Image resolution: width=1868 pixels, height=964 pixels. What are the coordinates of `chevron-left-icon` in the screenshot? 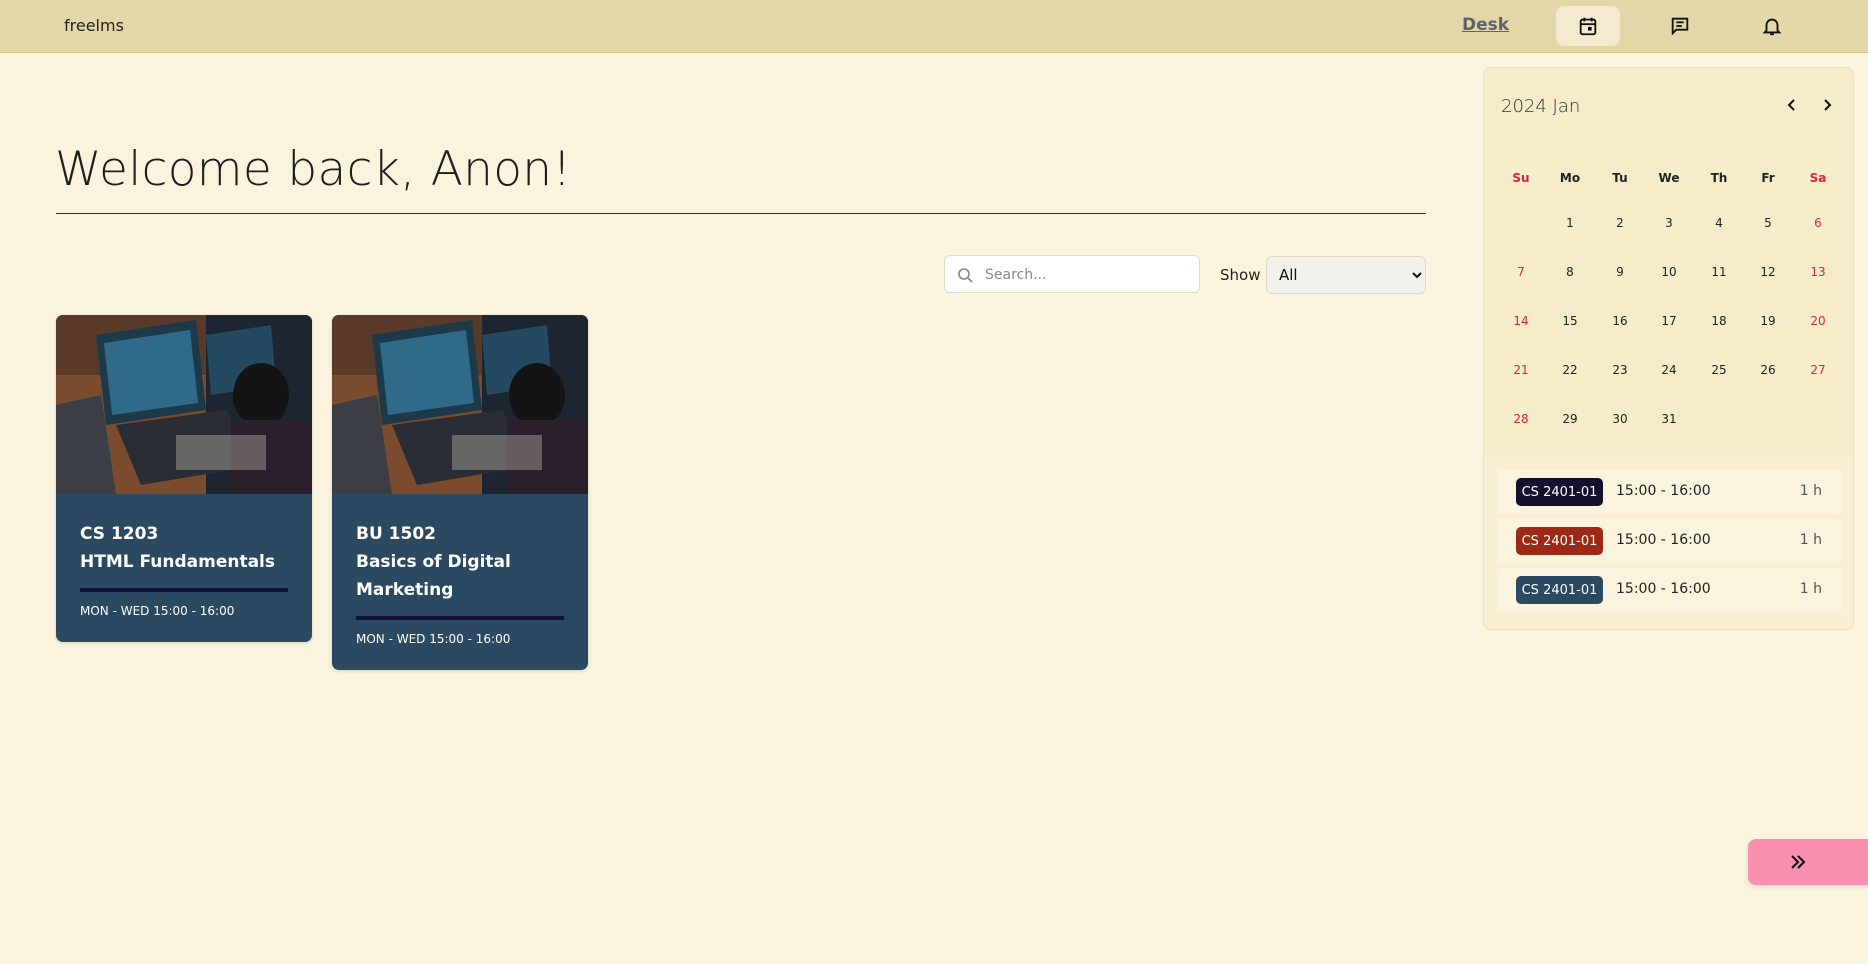 It's located at (1791, 105).